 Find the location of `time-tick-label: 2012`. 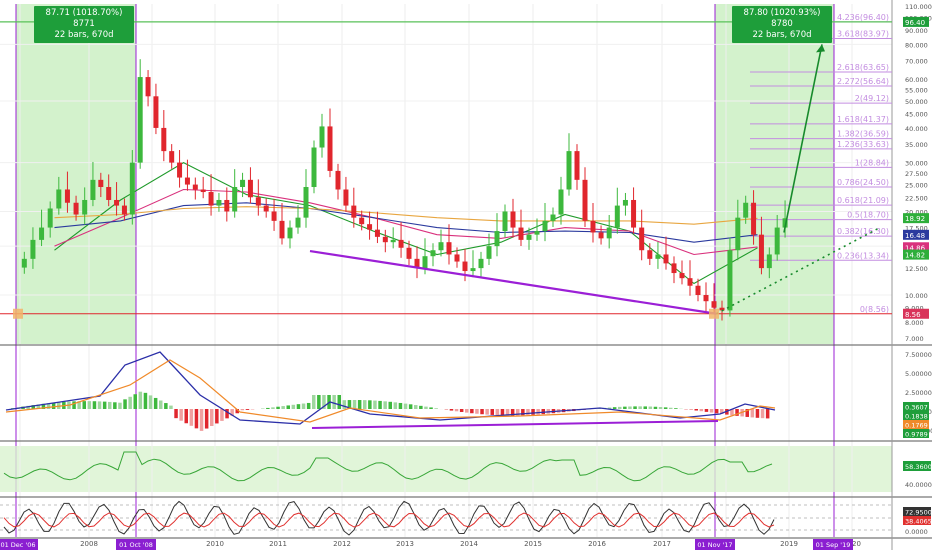

time-tick-label: 2012 is located at coordinates (342, 544).